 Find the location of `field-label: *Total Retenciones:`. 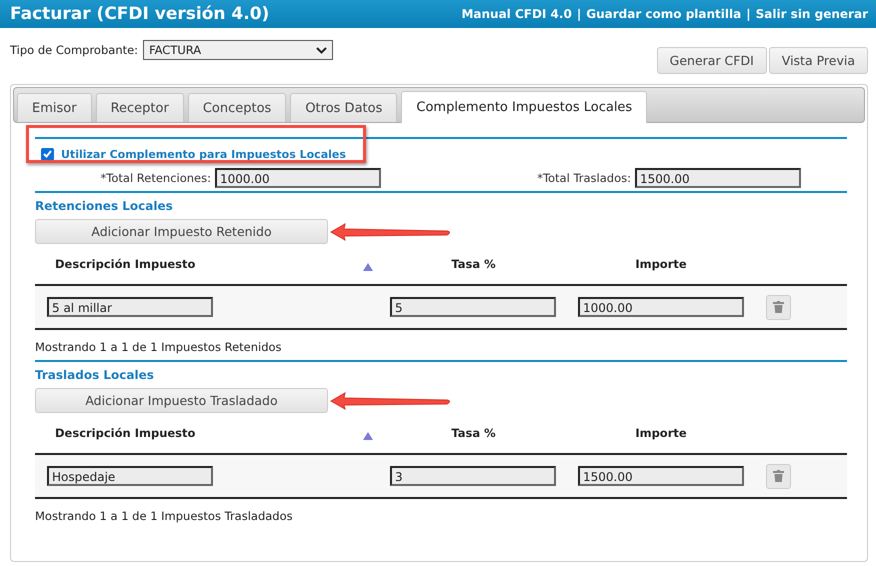

field-label: *Total Retenciones: is located at coordinates (155, 178).